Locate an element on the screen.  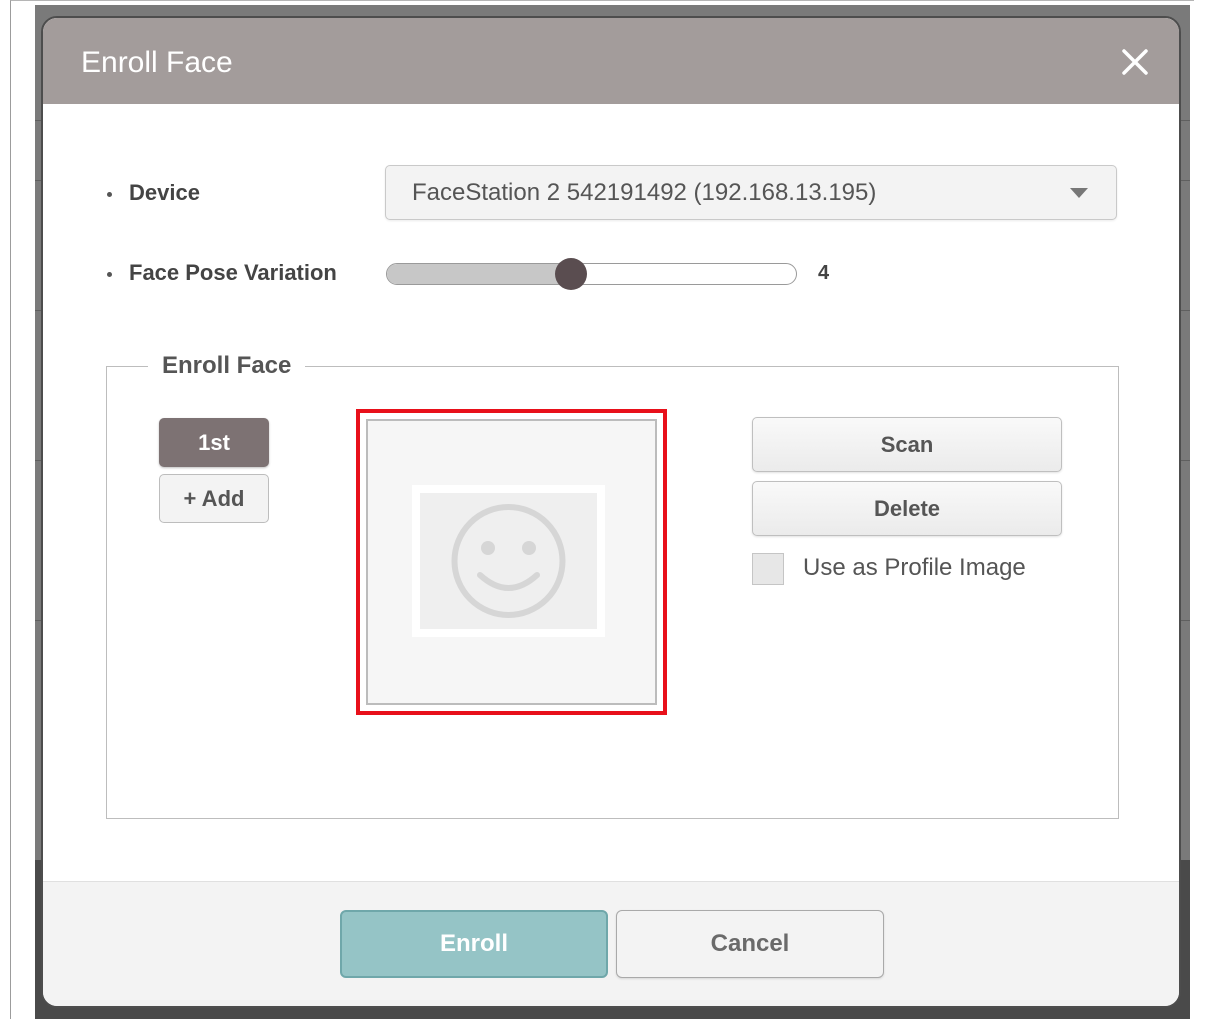
face-placeholder-inner is located at coordinates (508, 561).